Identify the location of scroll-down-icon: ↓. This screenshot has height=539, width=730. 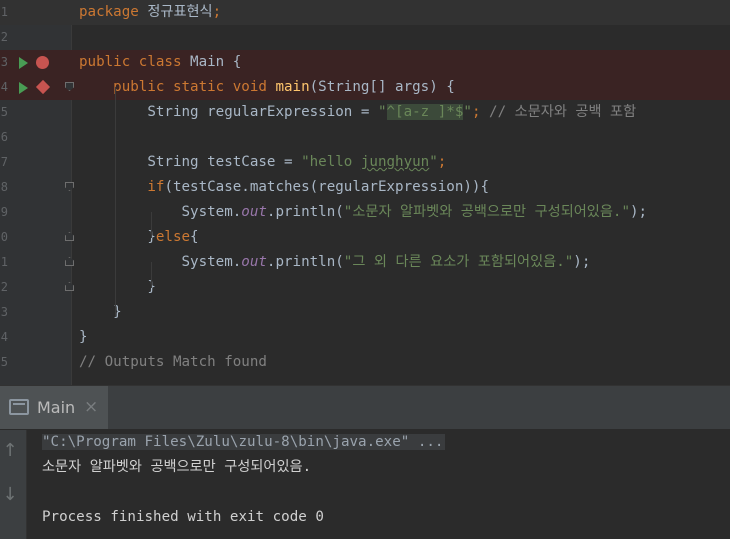
(10, 494).